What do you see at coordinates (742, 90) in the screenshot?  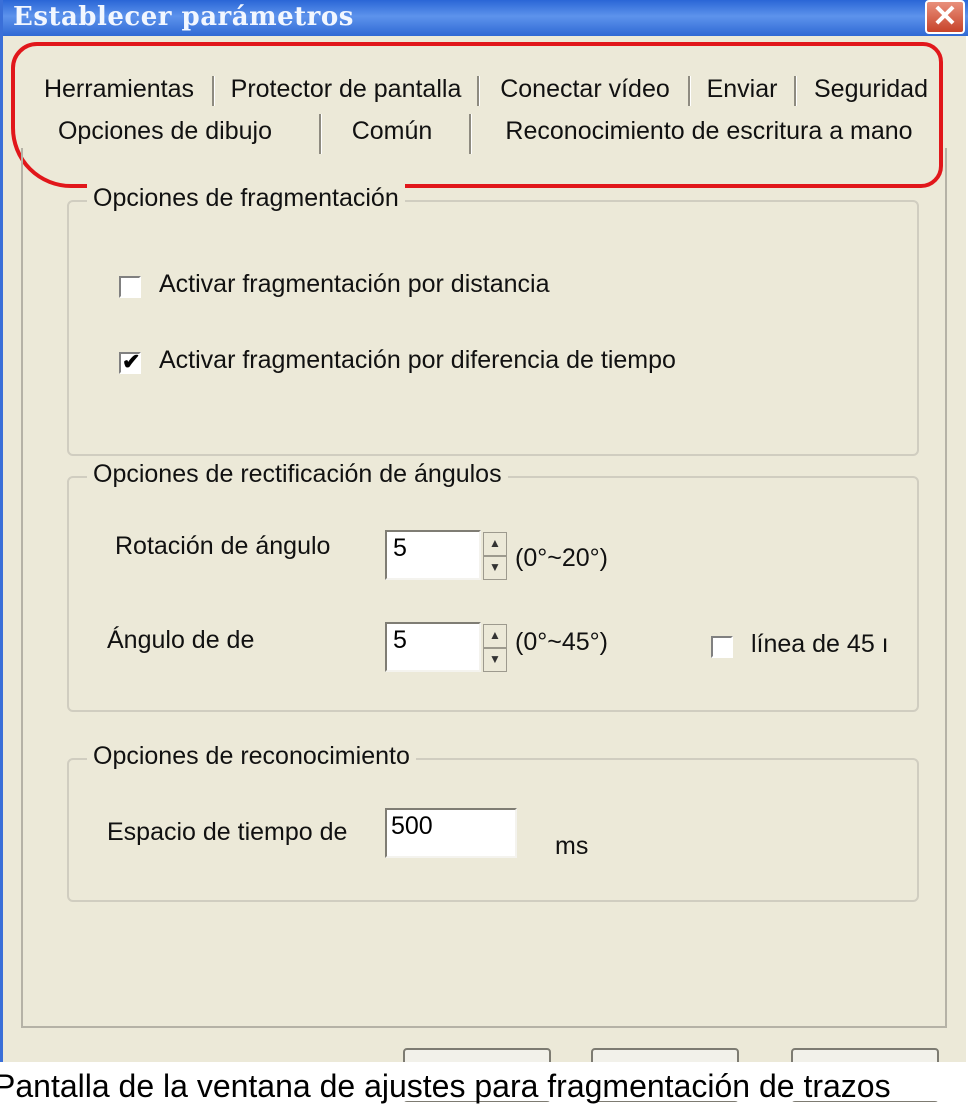 I see `tab-enviar: Enviar` at bounding box center [742, 90].